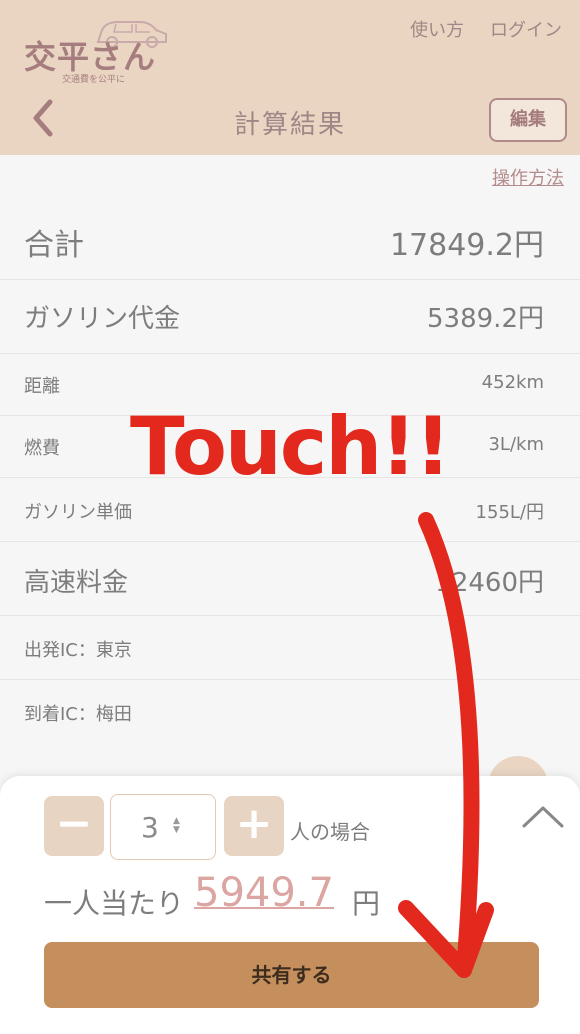 The height and width of the screenshot is (1034, 580). Describe the element at coordinates (330, 832) in the screenshot. I see `people-label: 人の場合` at that location.